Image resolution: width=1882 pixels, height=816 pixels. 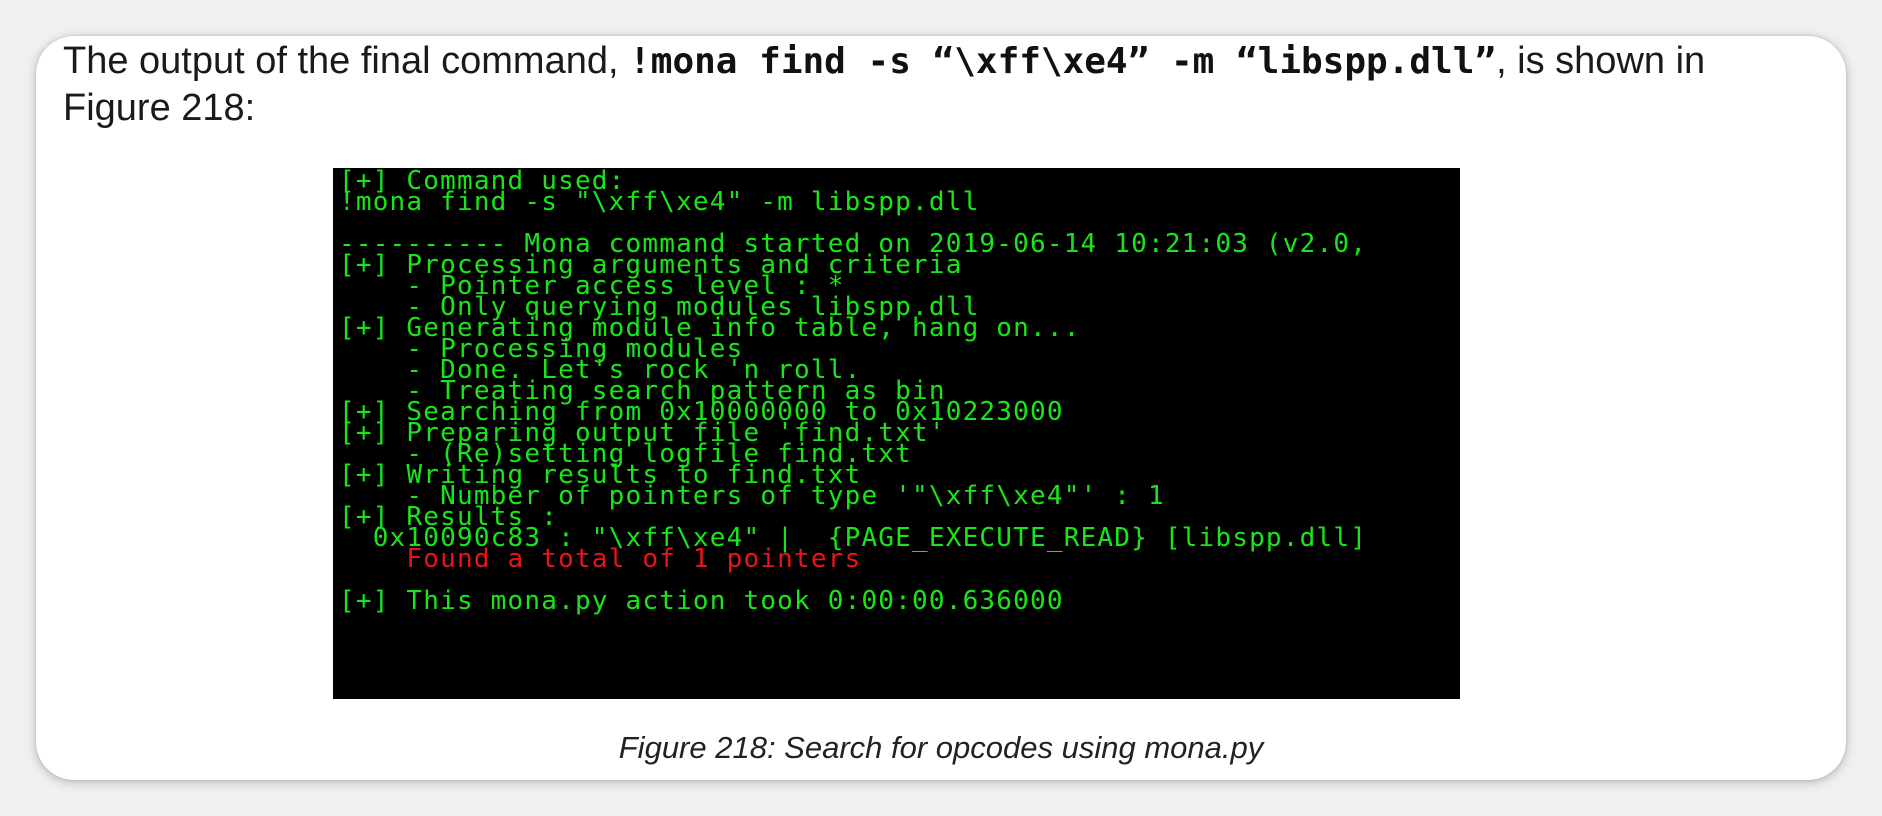 I want to click on terminal-line-highlight: Found a total of 1 pointers, so click(x=600, y=559).